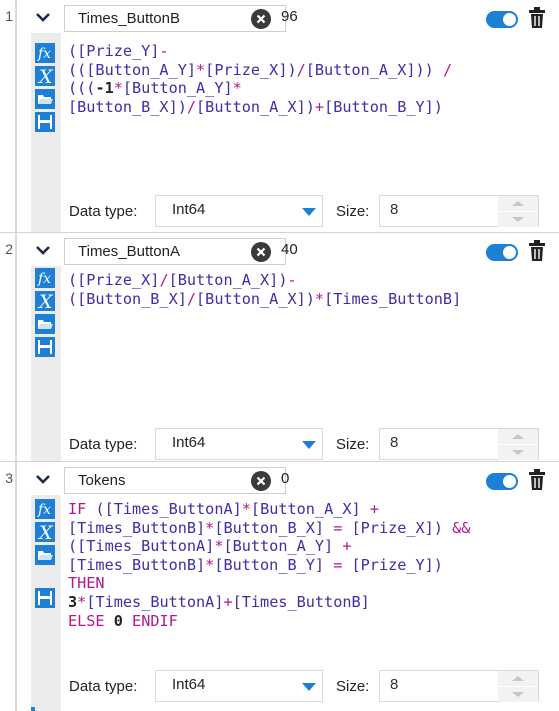 The height and width of the screenshot is (711, 559). Describe the element at coordinates (285, 478) in the screenshot. I see `formula-result: 0` at that location.